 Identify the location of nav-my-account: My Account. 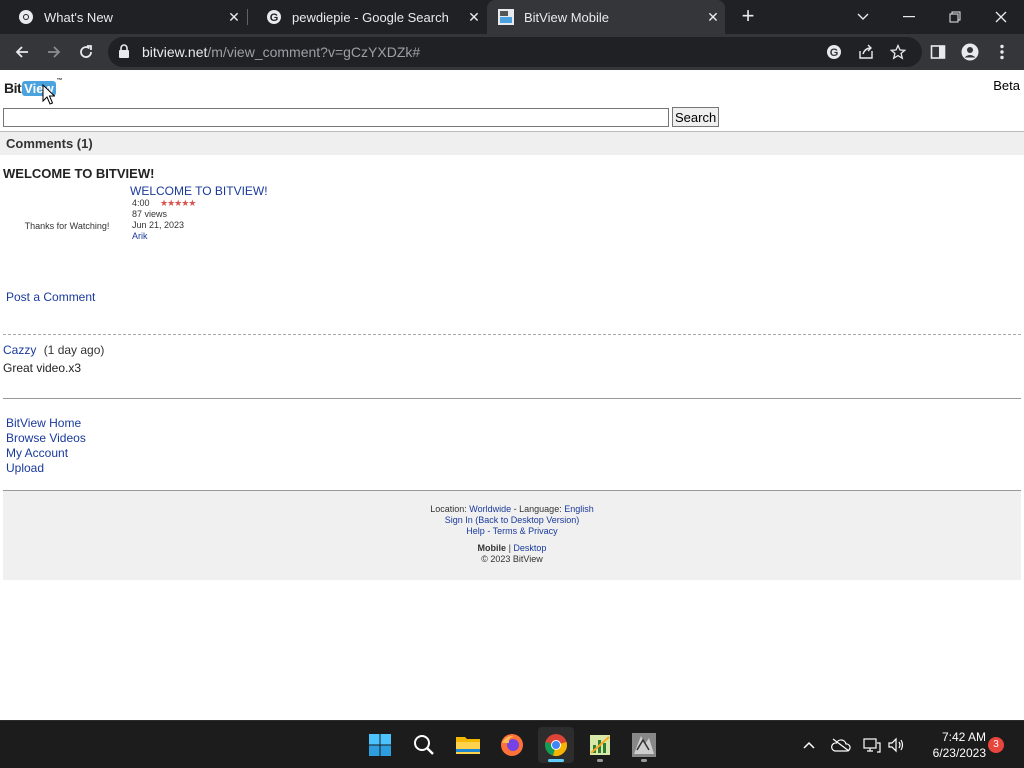
(46, 453).